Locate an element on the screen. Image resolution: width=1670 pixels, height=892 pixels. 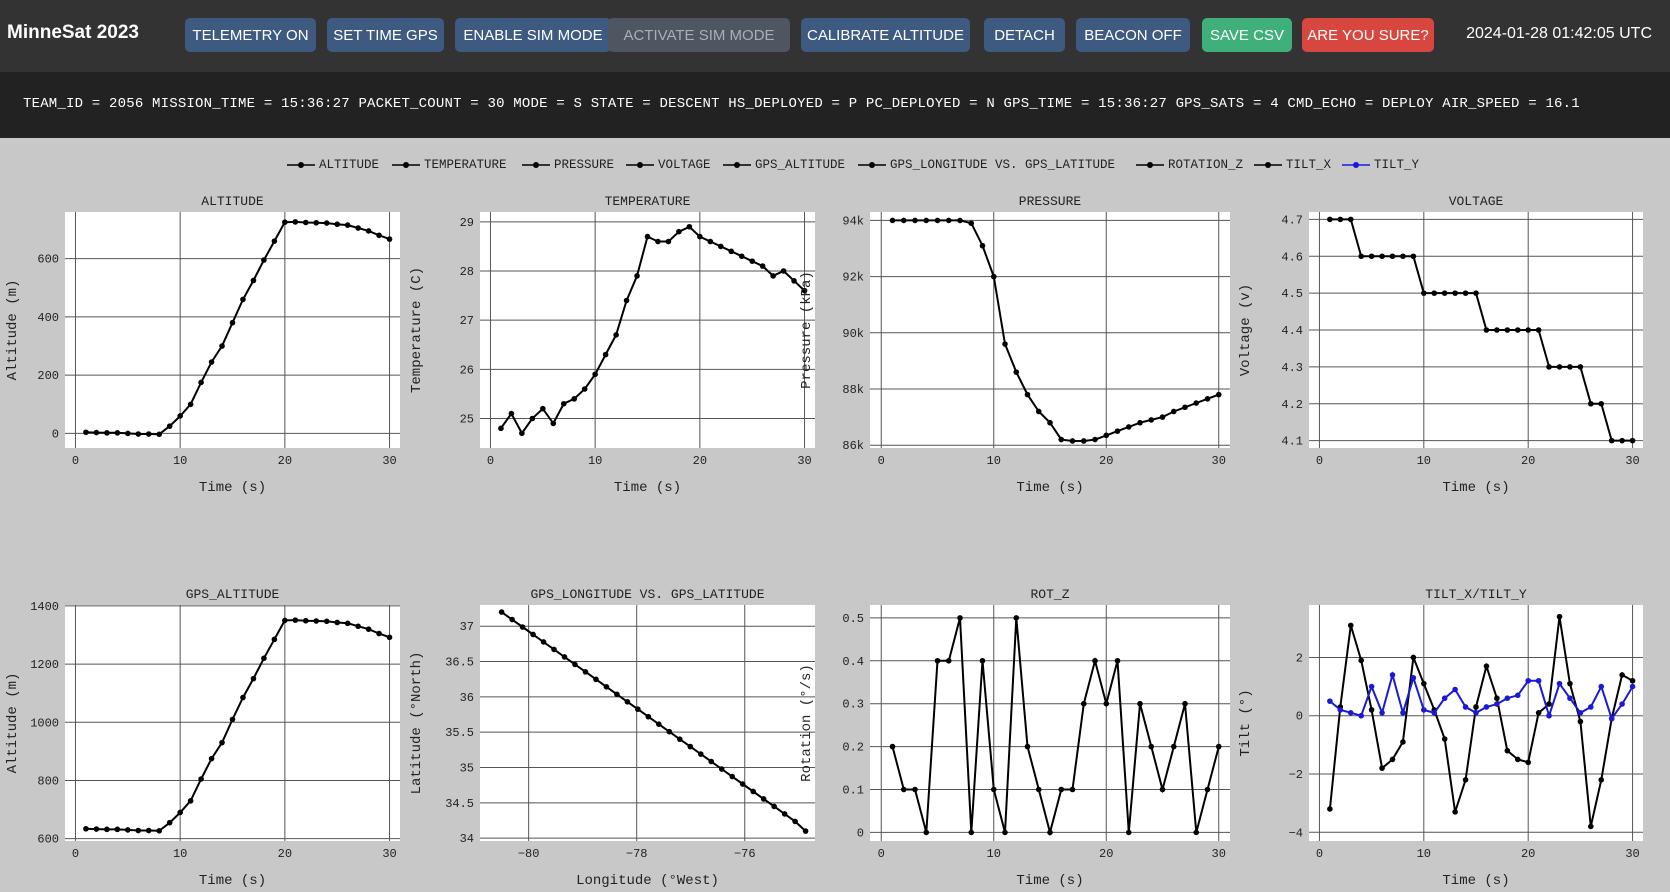
x-tick-label: 30 is located at coordinates (1219, 854).